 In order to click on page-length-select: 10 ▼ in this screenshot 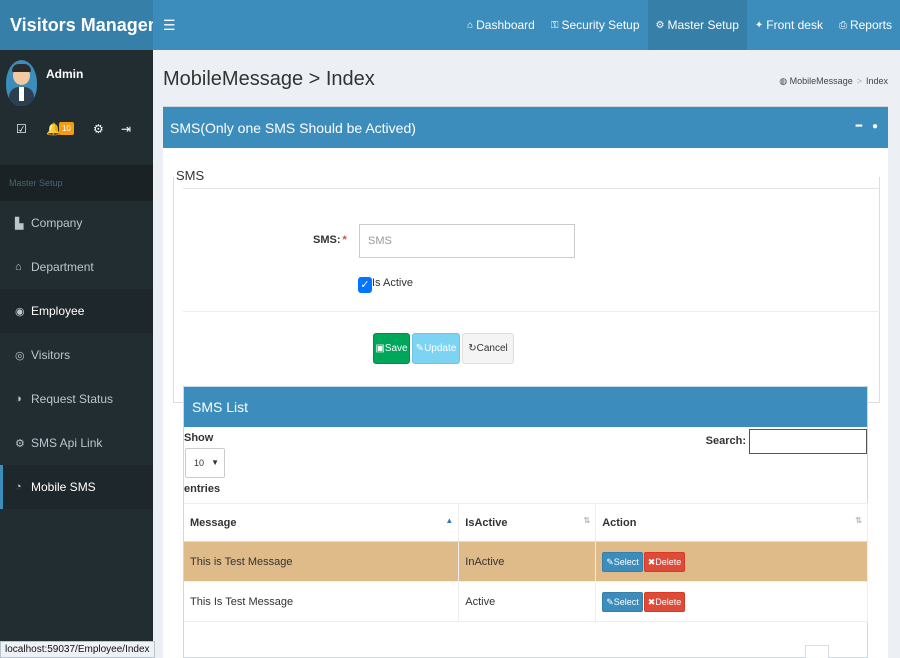, I will do `click(205, 463)`.